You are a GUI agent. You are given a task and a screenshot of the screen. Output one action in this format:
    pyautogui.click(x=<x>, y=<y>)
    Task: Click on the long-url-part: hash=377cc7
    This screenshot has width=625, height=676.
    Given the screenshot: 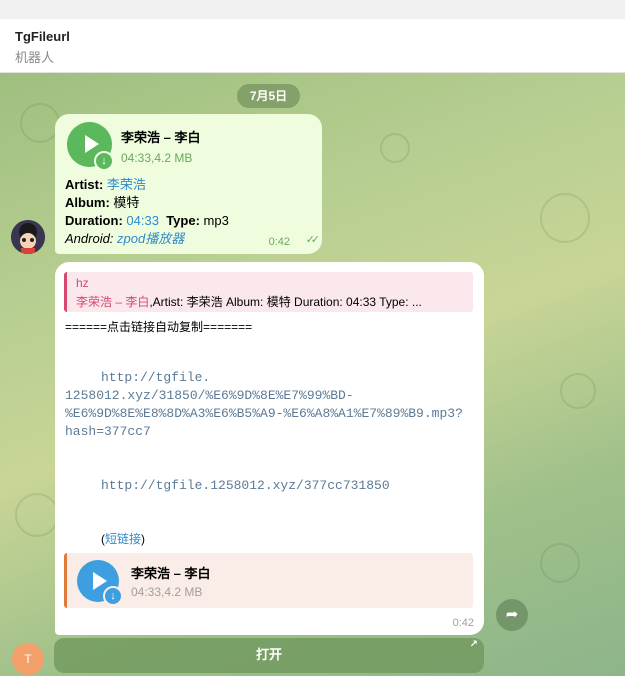 What is the action you would take?
    pyautogui.click(x=108, y=431)
    